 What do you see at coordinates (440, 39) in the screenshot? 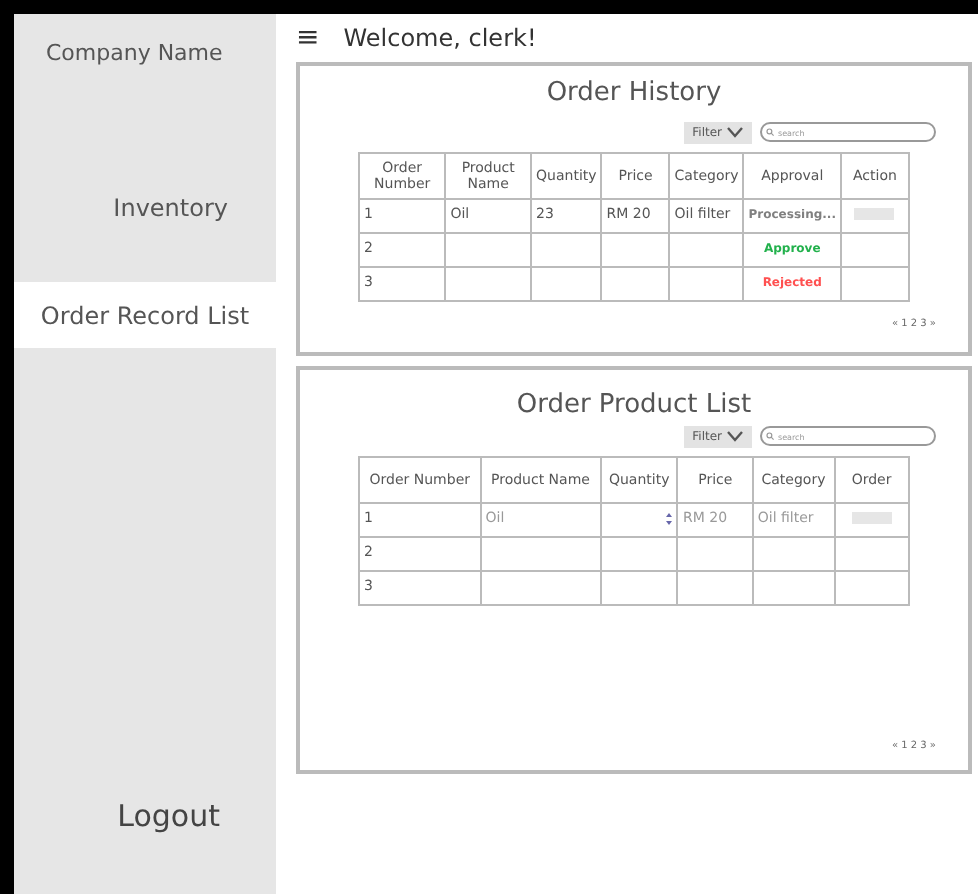
I see `greeting: Welcome, clerk!` at bounding box center [440, 39].